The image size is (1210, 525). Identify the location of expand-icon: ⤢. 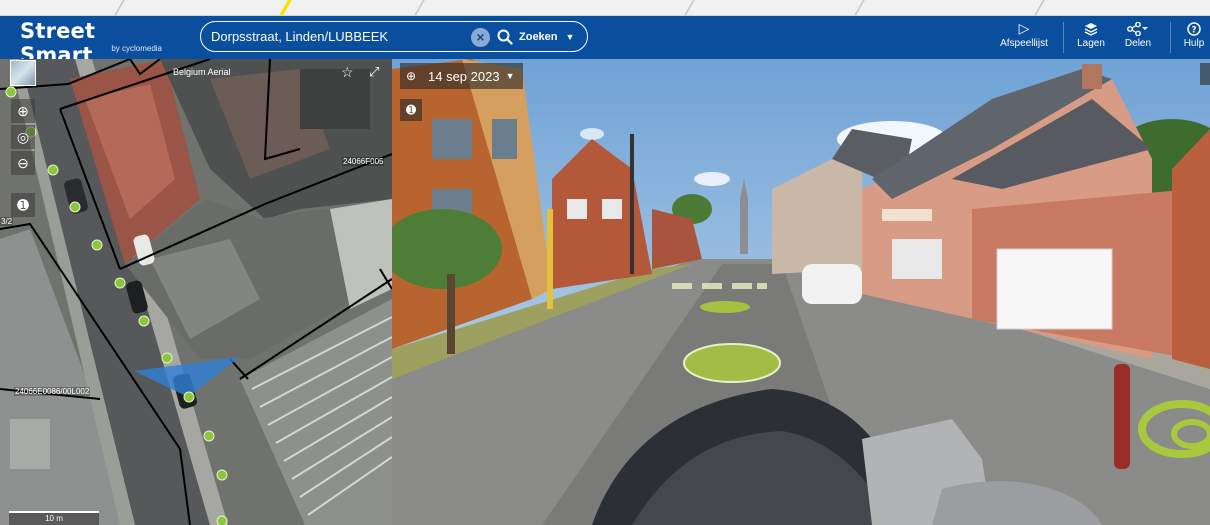
(374, 72).